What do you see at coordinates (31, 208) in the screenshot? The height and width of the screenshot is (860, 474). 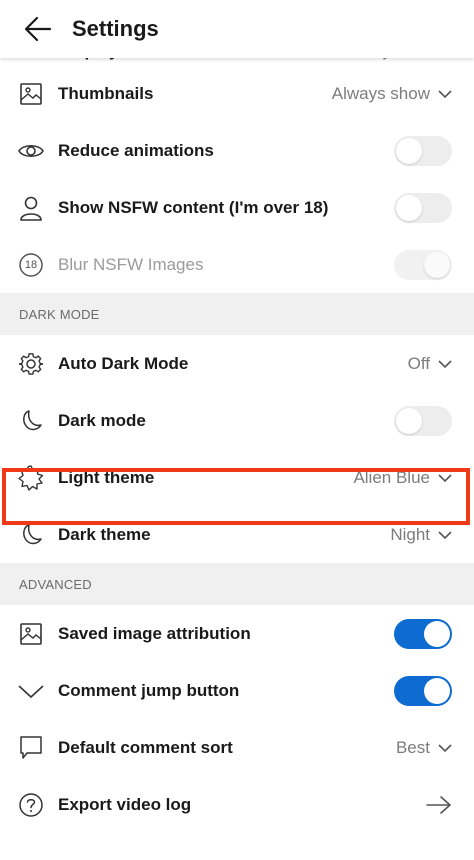 I see `user-icon` at bounding box center [31, 208].